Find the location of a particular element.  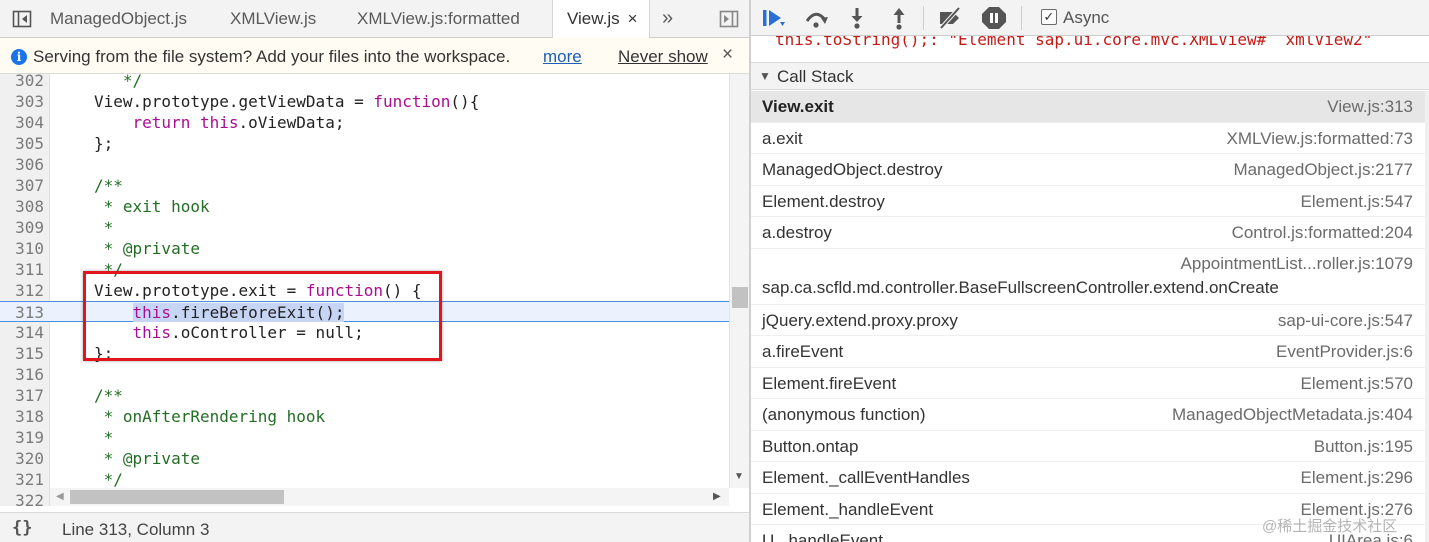

code-line: 302 */ is located at coordinates (364, 82).